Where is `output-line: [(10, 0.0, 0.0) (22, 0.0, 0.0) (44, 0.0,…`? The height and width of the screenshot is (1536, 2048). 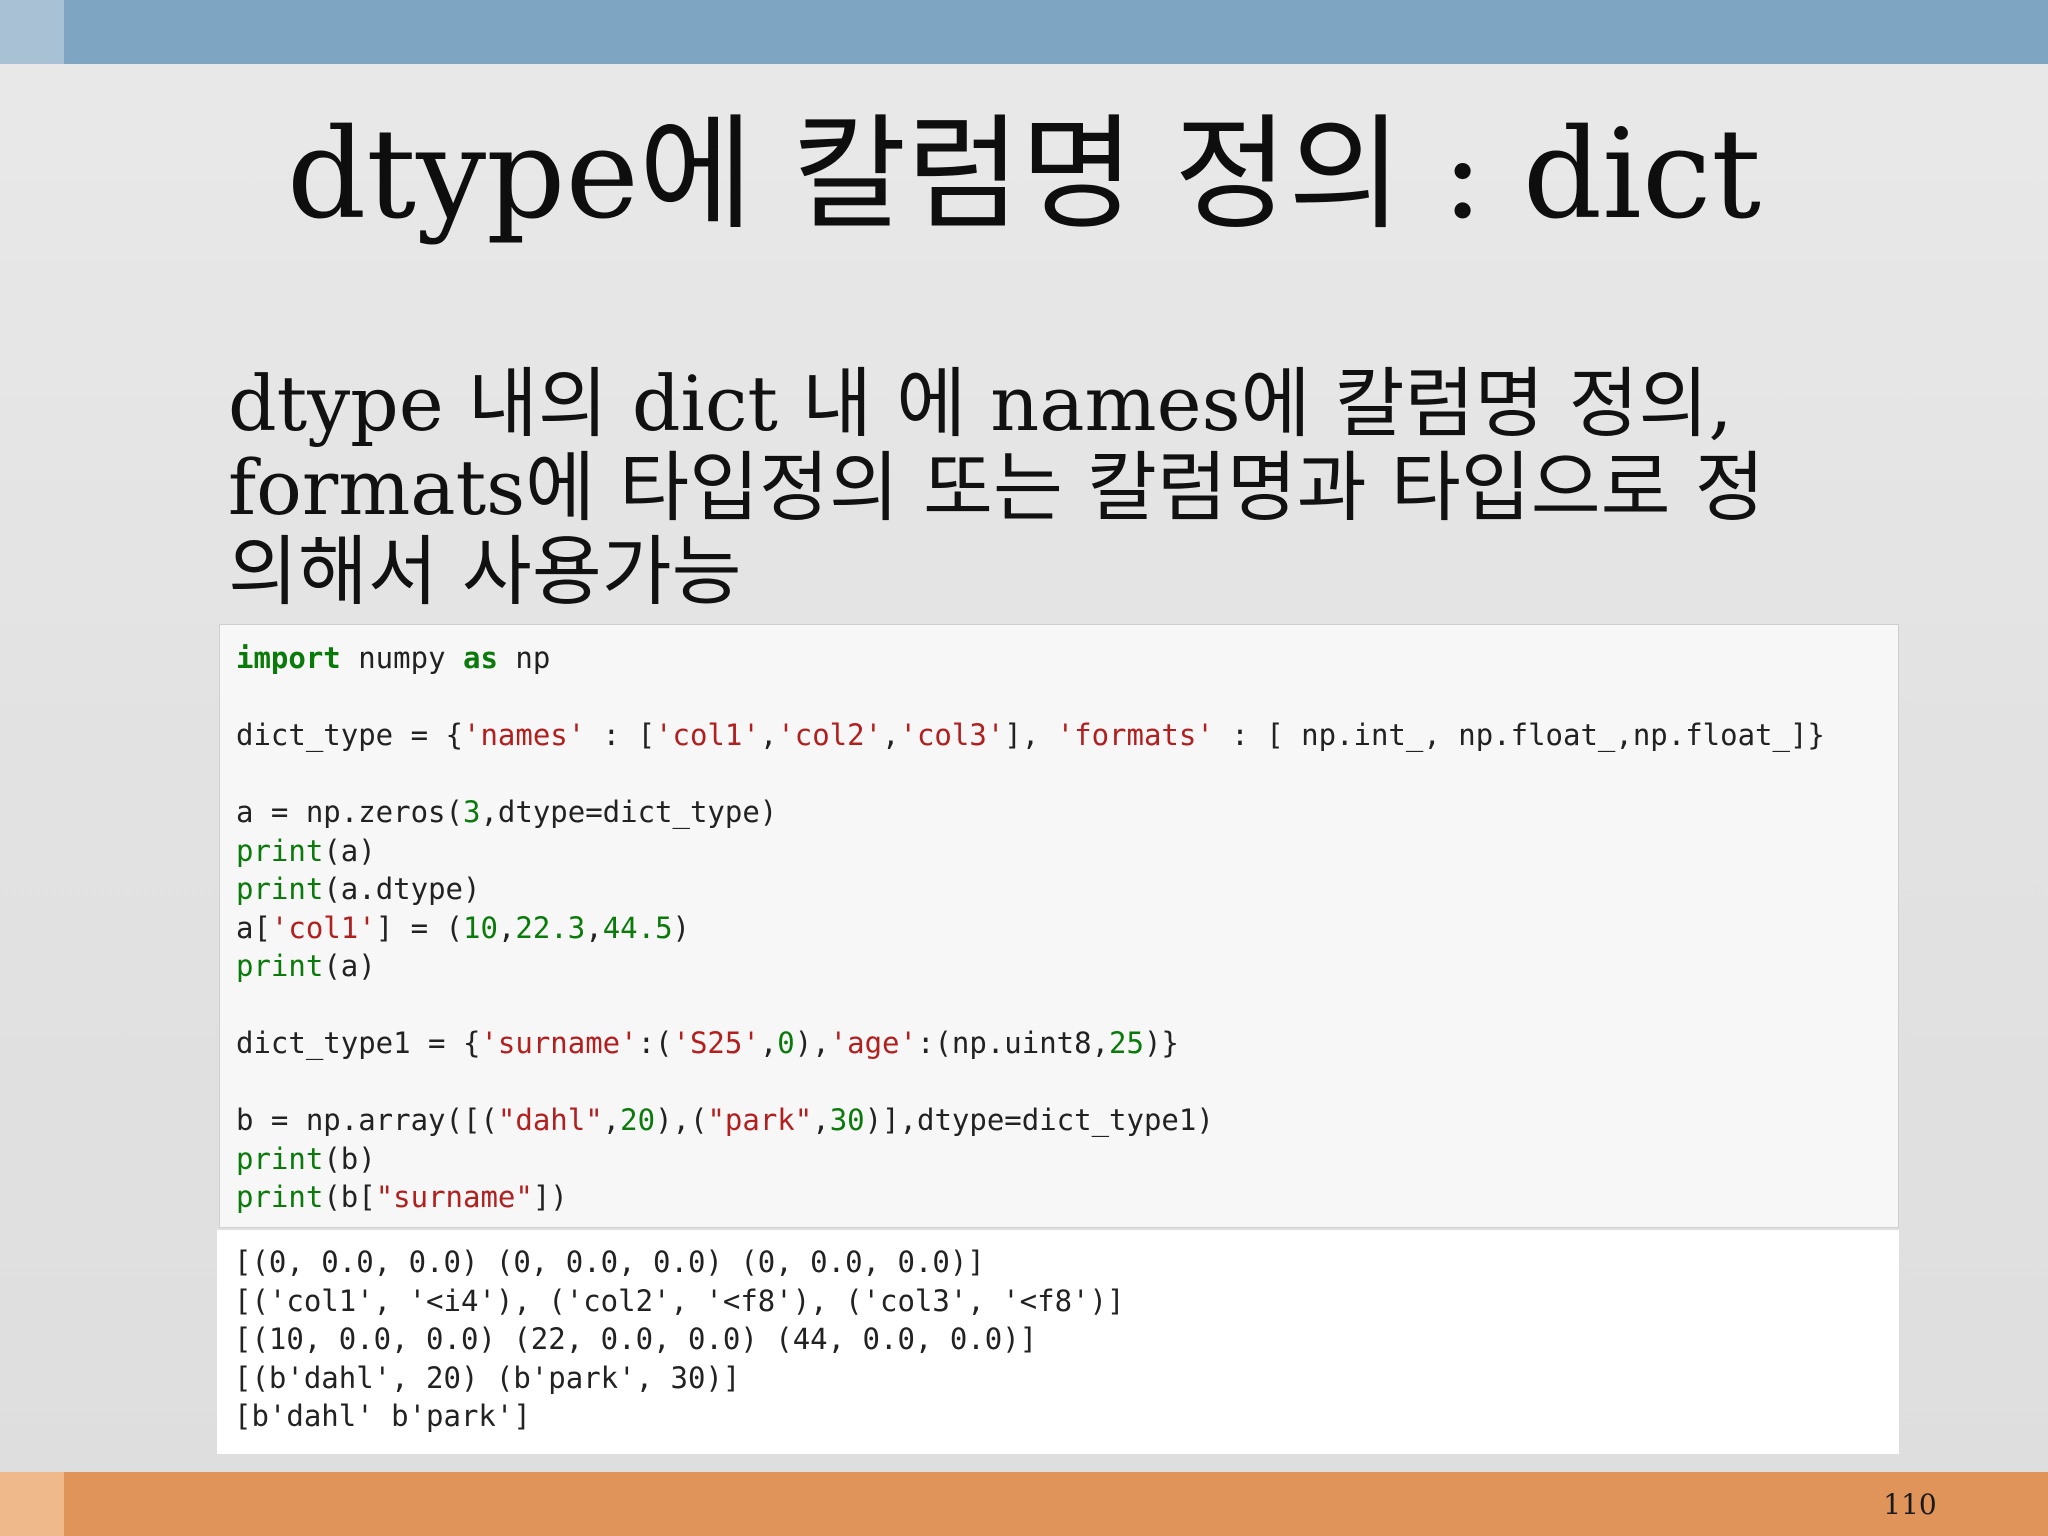 output-line: [(10, 0.0, 0.0) (22, 0.0, 0.0) (44, 0.0,… is located at coordinates (636, 1339).